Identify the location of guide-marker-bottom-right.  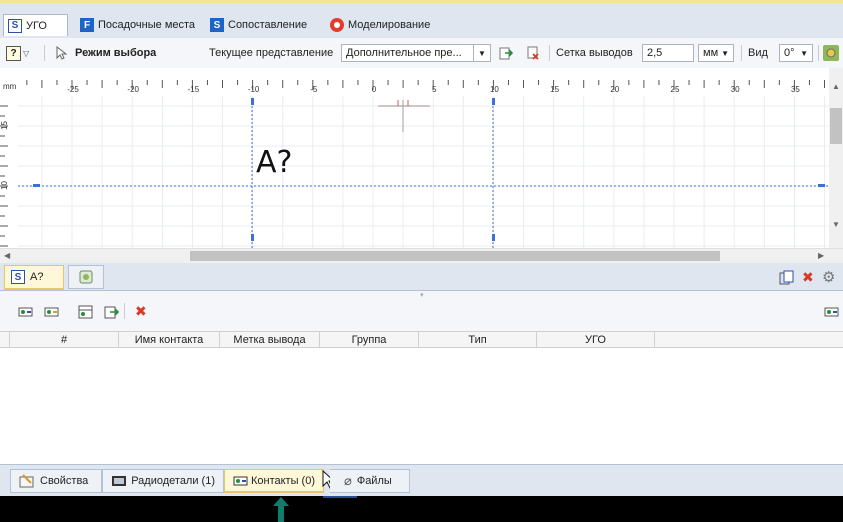
(493, 237).